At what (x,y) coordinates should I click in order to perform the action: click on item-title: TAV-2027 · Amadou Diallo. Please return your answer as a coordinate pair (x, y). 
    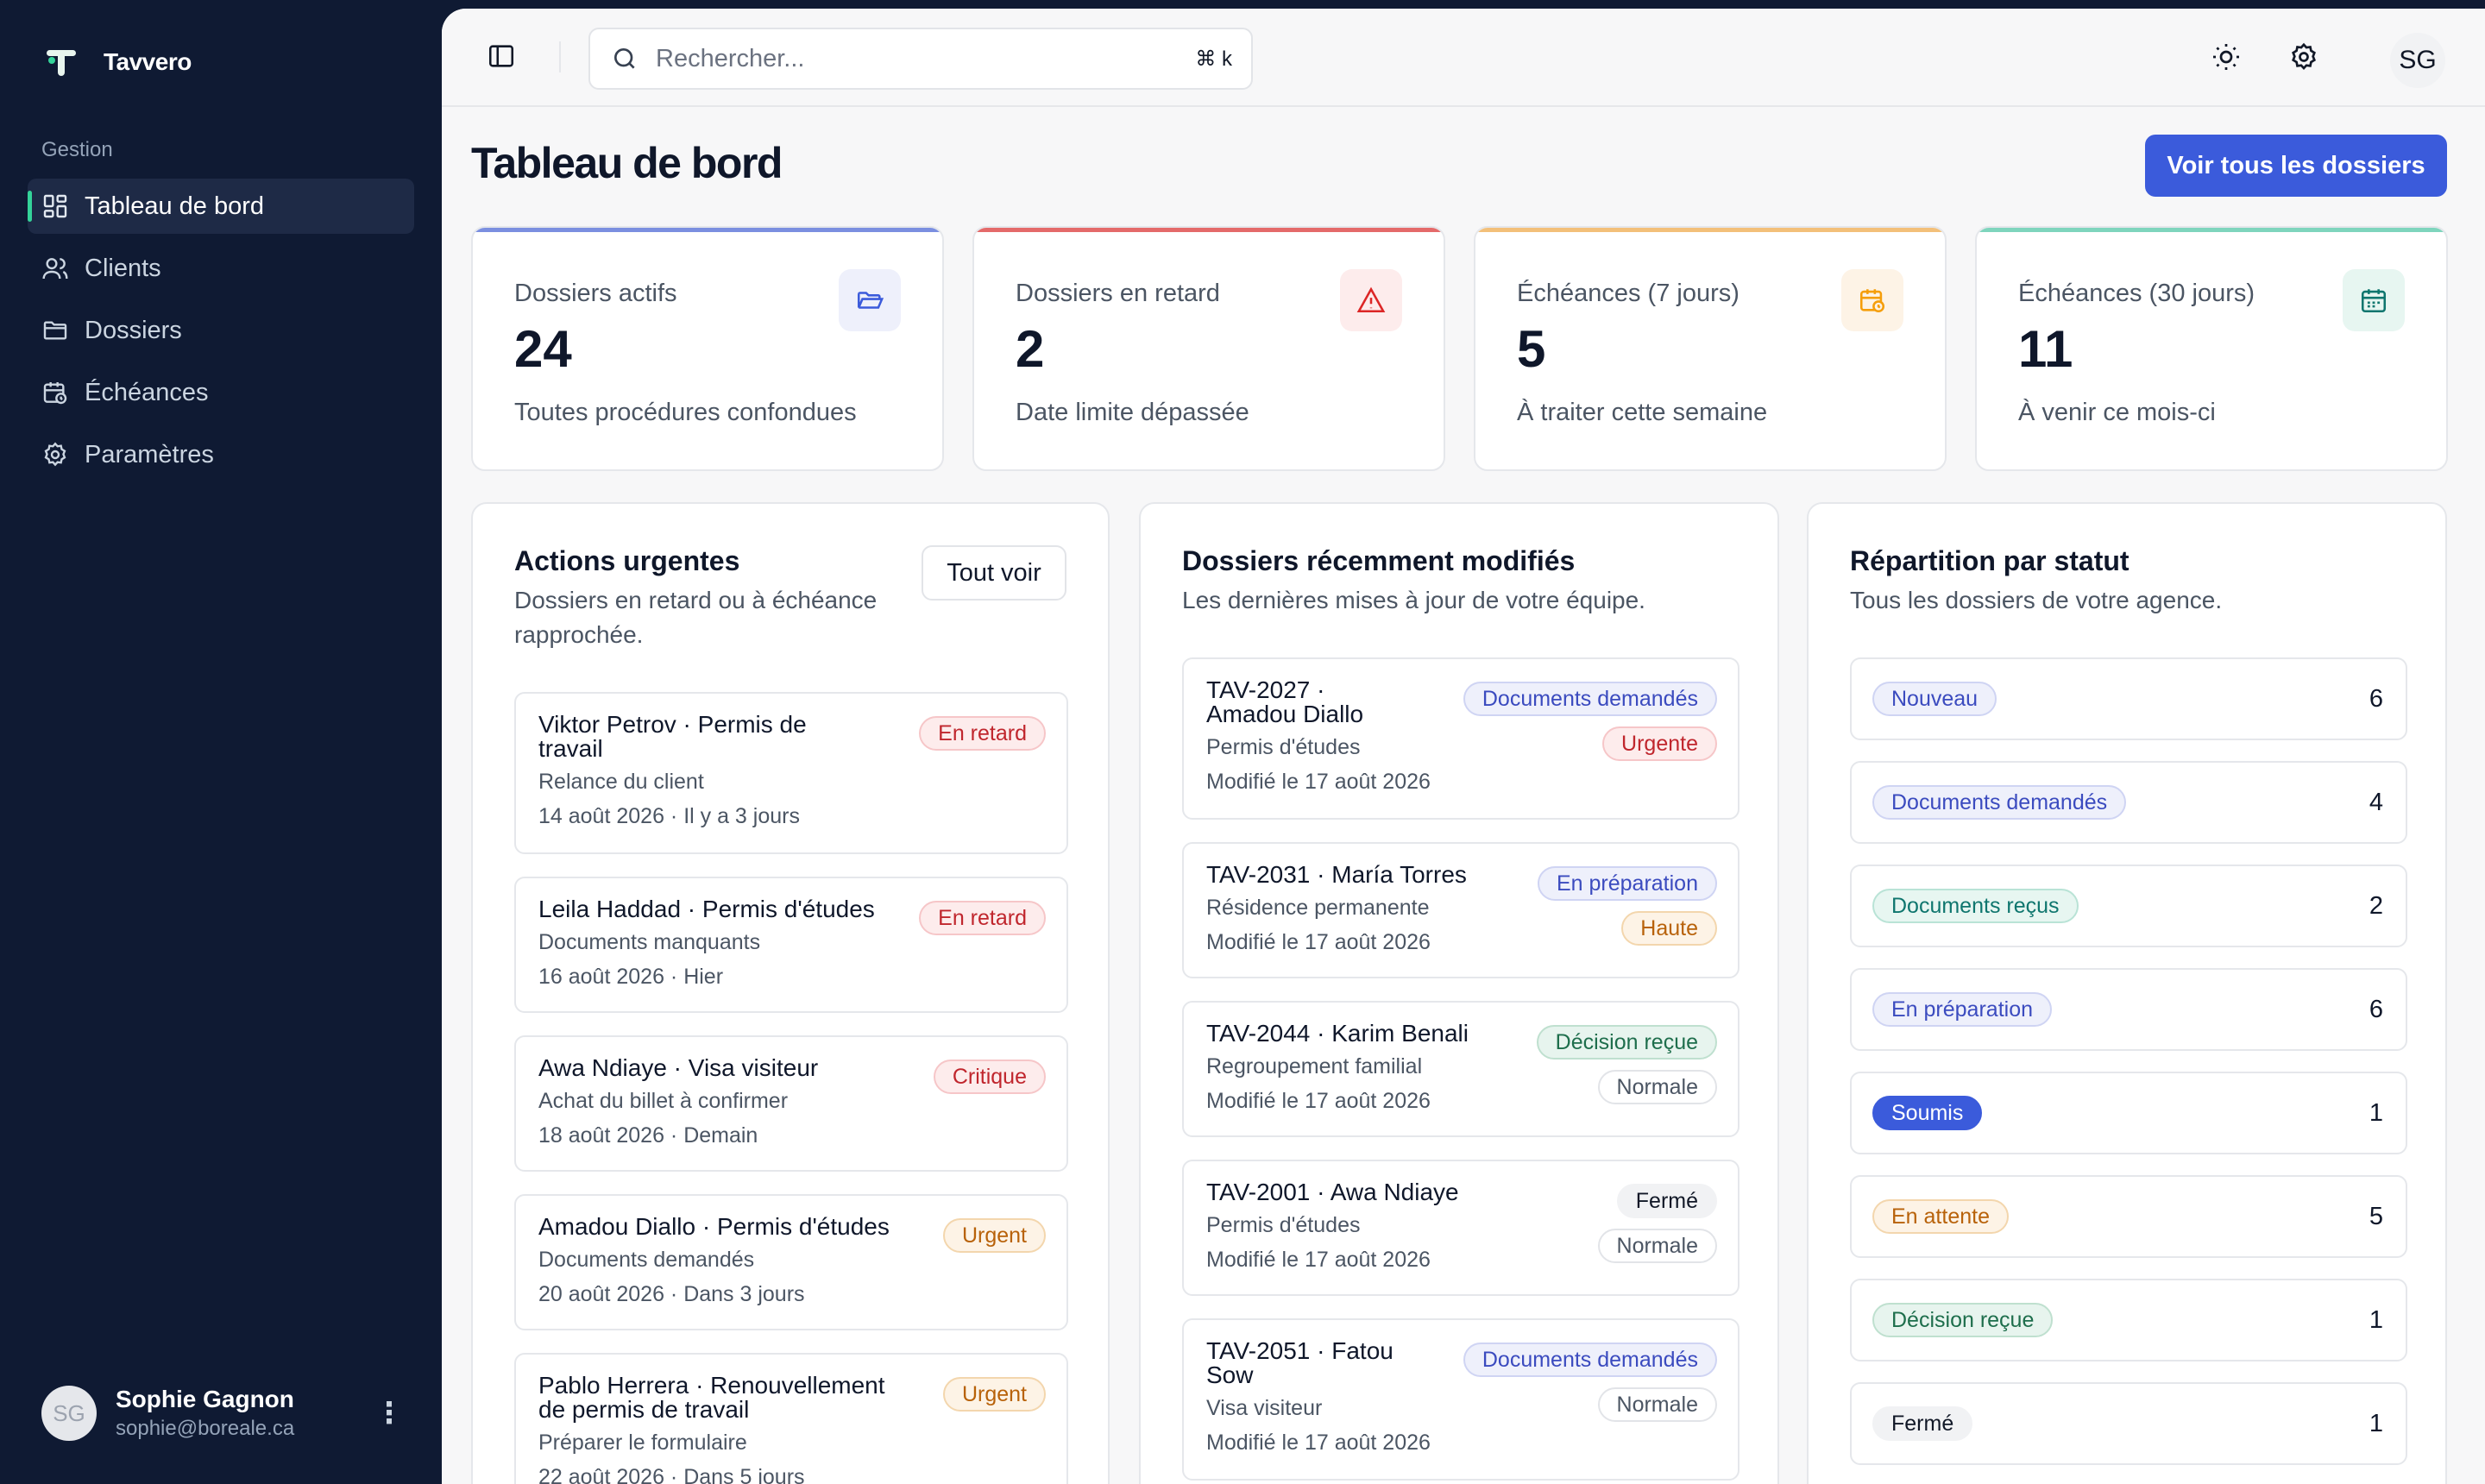
    Looking at the image, I should click on (1285, 701).